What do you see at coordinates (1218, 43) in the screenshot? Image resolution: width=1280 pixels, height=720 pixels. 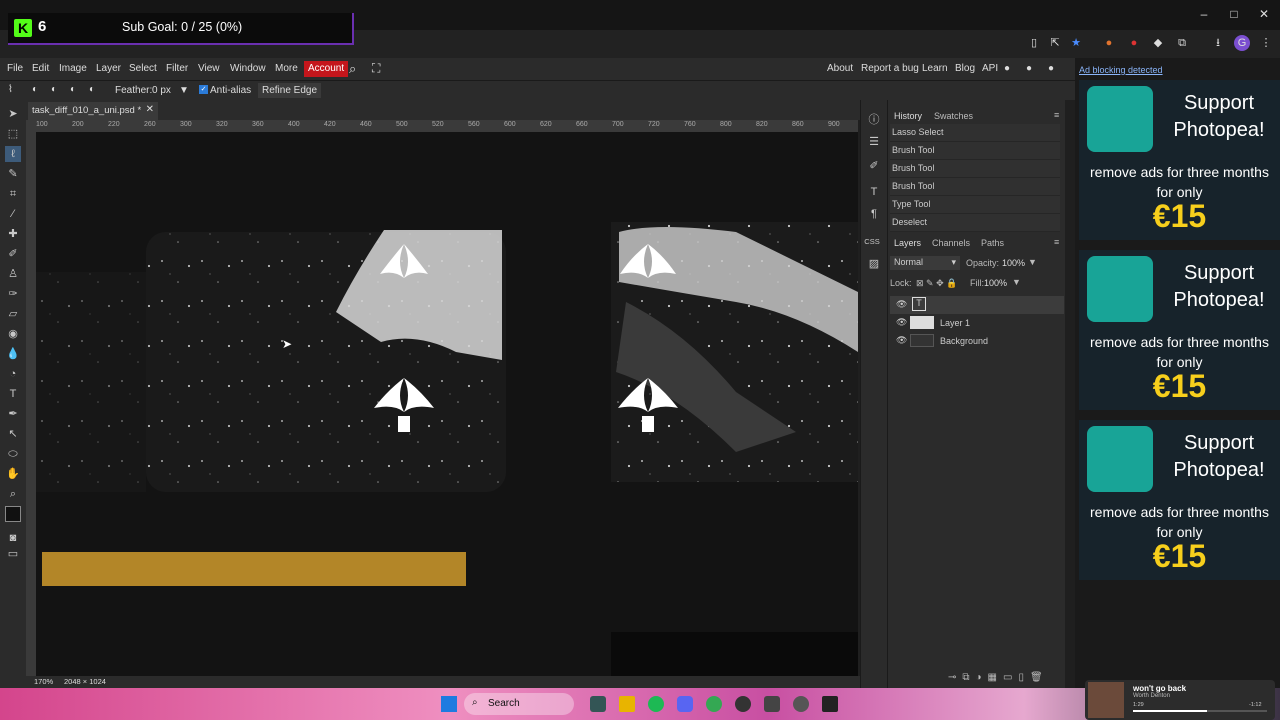 I see `download-icon: ⭳` at bounding box center [1218, 43].